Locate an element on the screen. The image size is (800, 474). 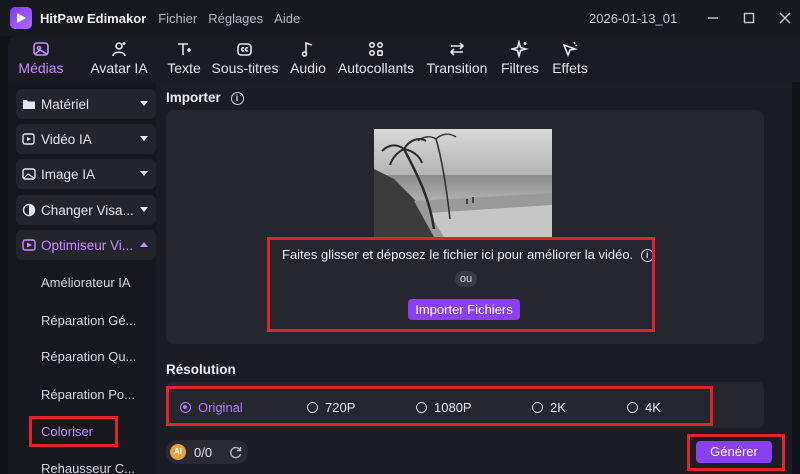
refresh-icon is located at coordinates (235, 452).